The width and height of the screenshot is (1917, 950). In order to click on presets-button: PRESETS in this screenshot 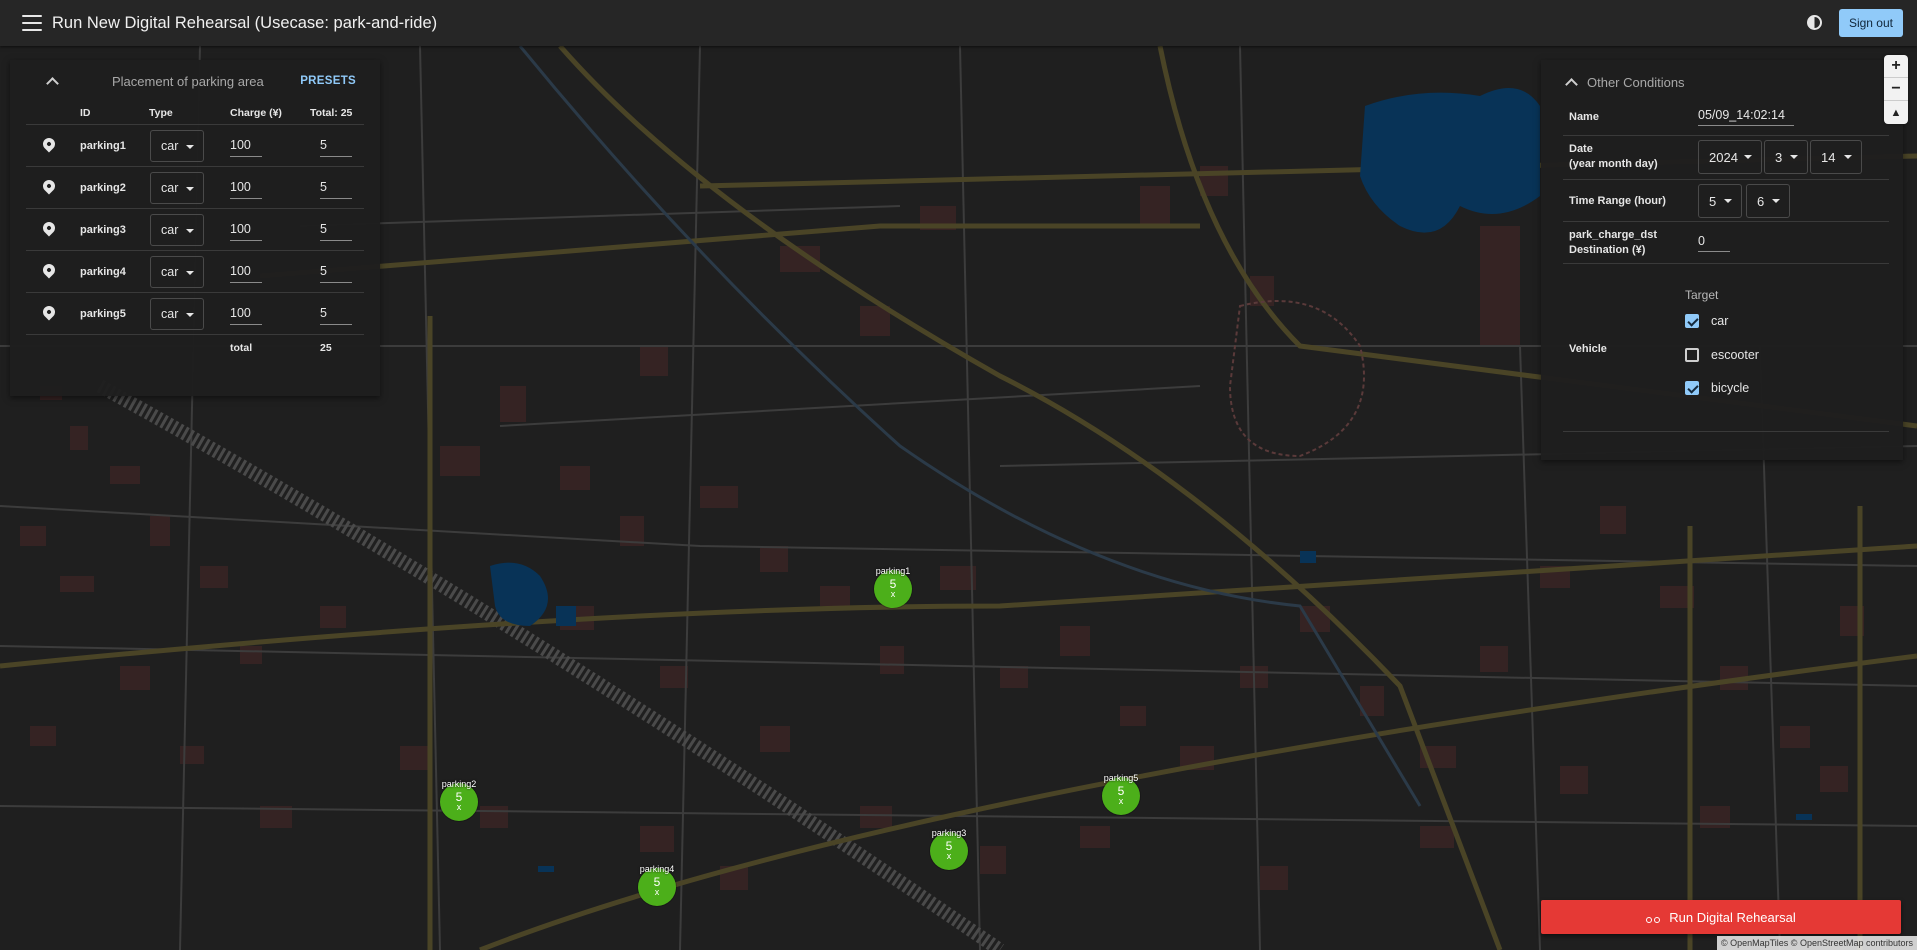, I will do `click(328, 81)`.